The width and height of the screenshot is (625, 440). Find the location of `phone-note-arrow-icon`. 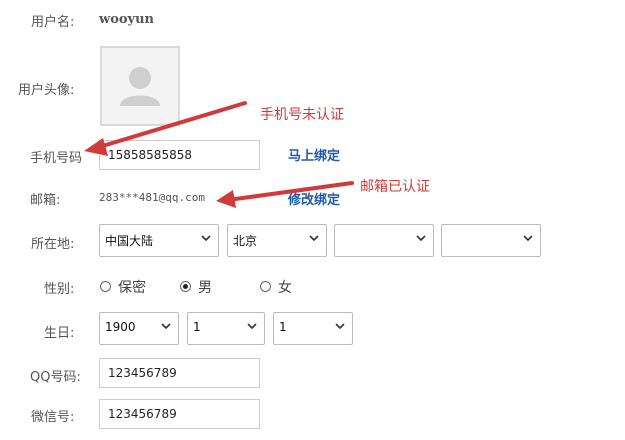

phone-note-arrow-icon is located at coordinates (165, 128).